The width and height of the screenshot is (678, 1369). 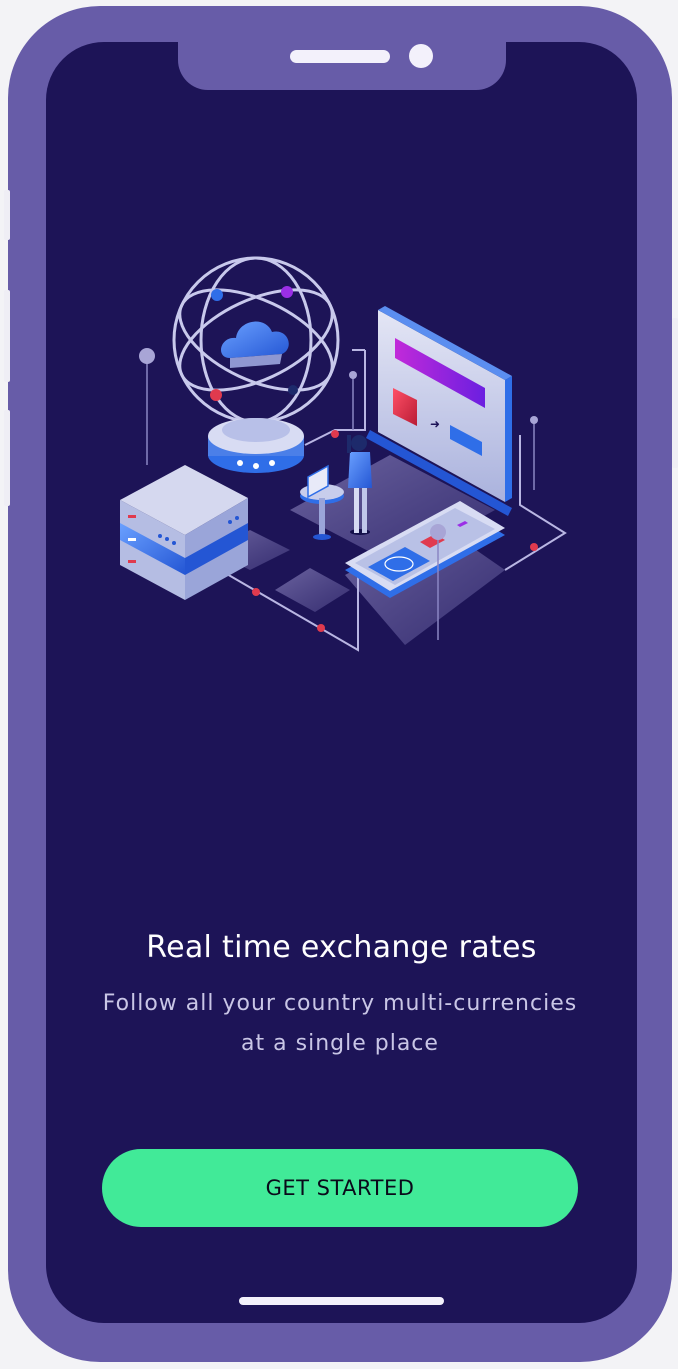 What do you see at coordinates (341, 947) in the screenshot?
I see `onboarding-title: Real time exchange rates` at bounding box center [341, 947].